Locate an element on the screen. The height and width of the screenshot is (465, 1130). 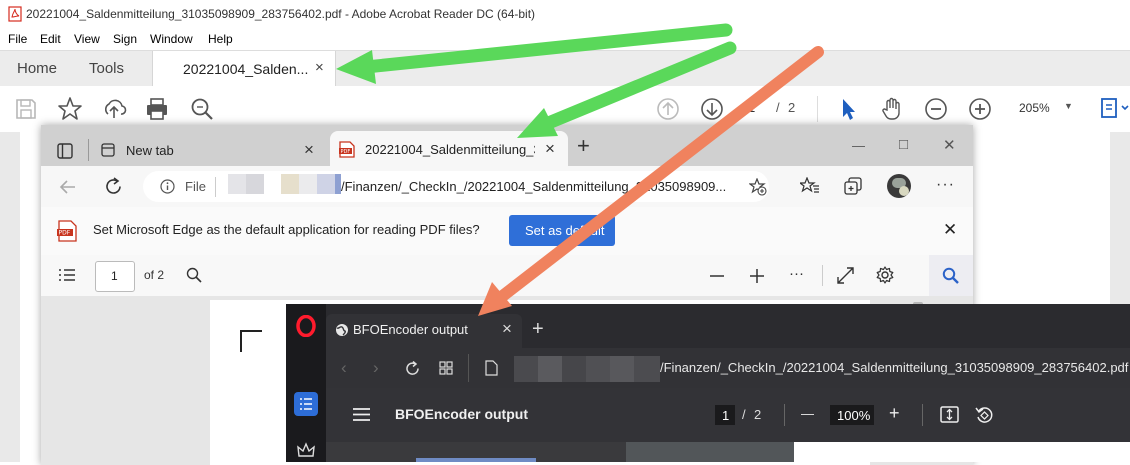
green-arrow-to-edge-tab is located at coordinates (627, 89).